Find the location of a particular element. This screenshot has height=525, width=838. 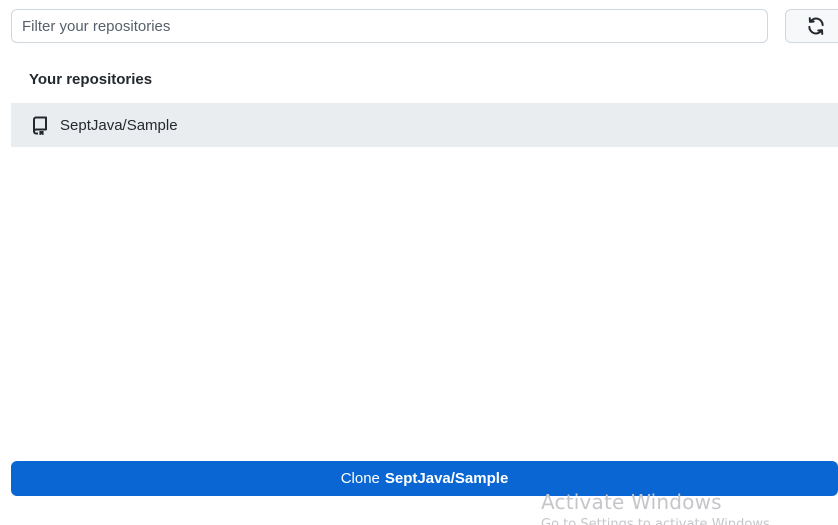

filter-repositories-input is located at coordinates (389, 26).